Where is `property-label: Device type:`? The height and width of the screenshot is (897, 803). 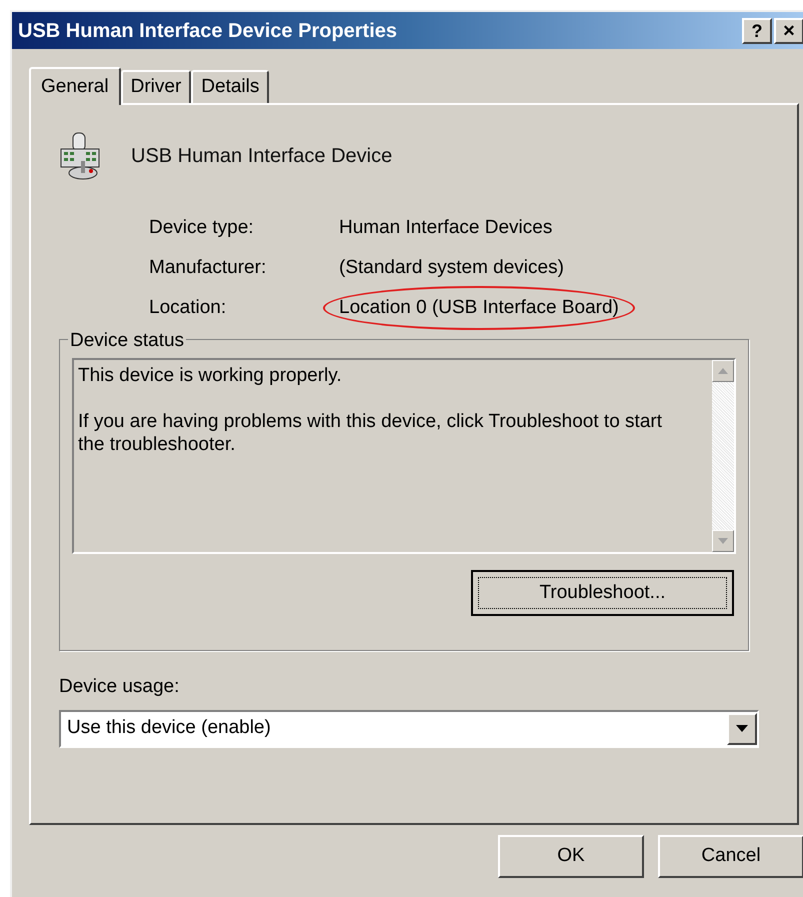 property-label: Device type: is located at coordinates (202, 228).